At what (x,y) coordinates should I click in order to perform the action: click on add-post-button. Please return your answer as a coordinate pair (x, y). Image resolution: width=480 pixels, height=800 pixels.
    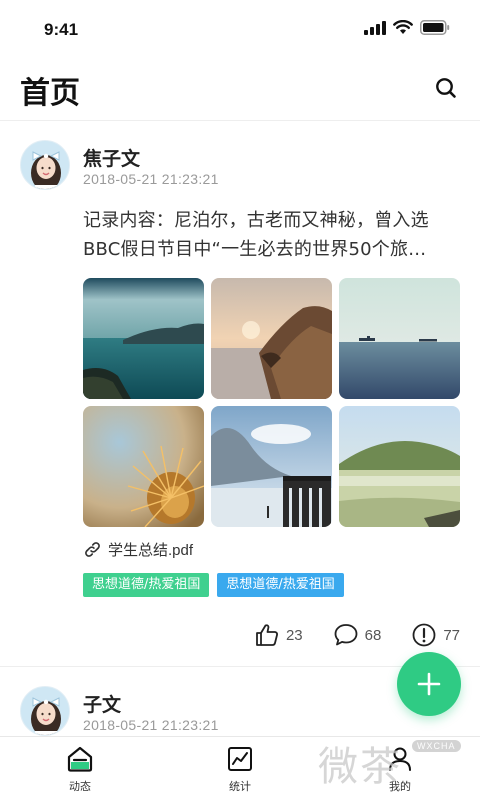
    Looking at the image, I should click on (429, 684).